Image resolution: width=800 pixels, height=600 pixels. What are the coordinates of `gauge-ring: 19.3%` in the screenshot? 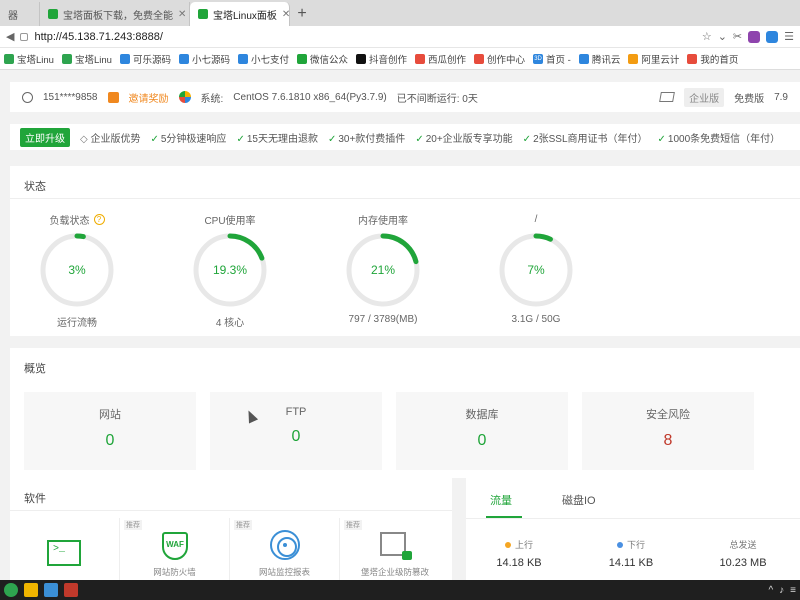 It's located at (230, 270).